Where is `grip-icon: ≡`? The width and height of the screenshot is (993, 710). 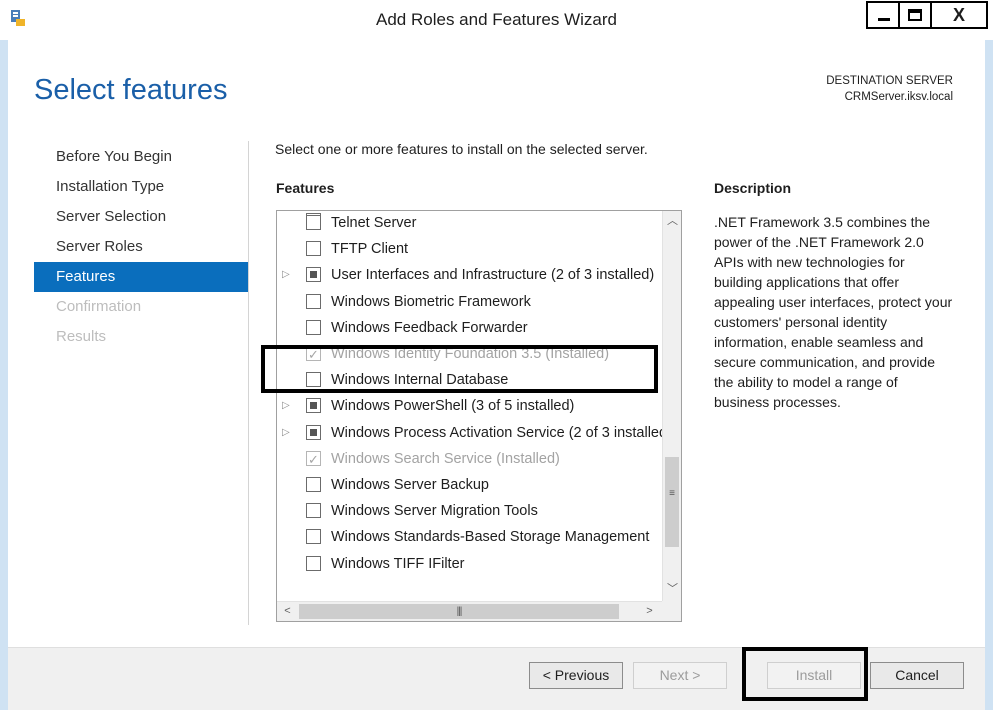 grip-icon: ≡ is located at coordinates (672, 493).